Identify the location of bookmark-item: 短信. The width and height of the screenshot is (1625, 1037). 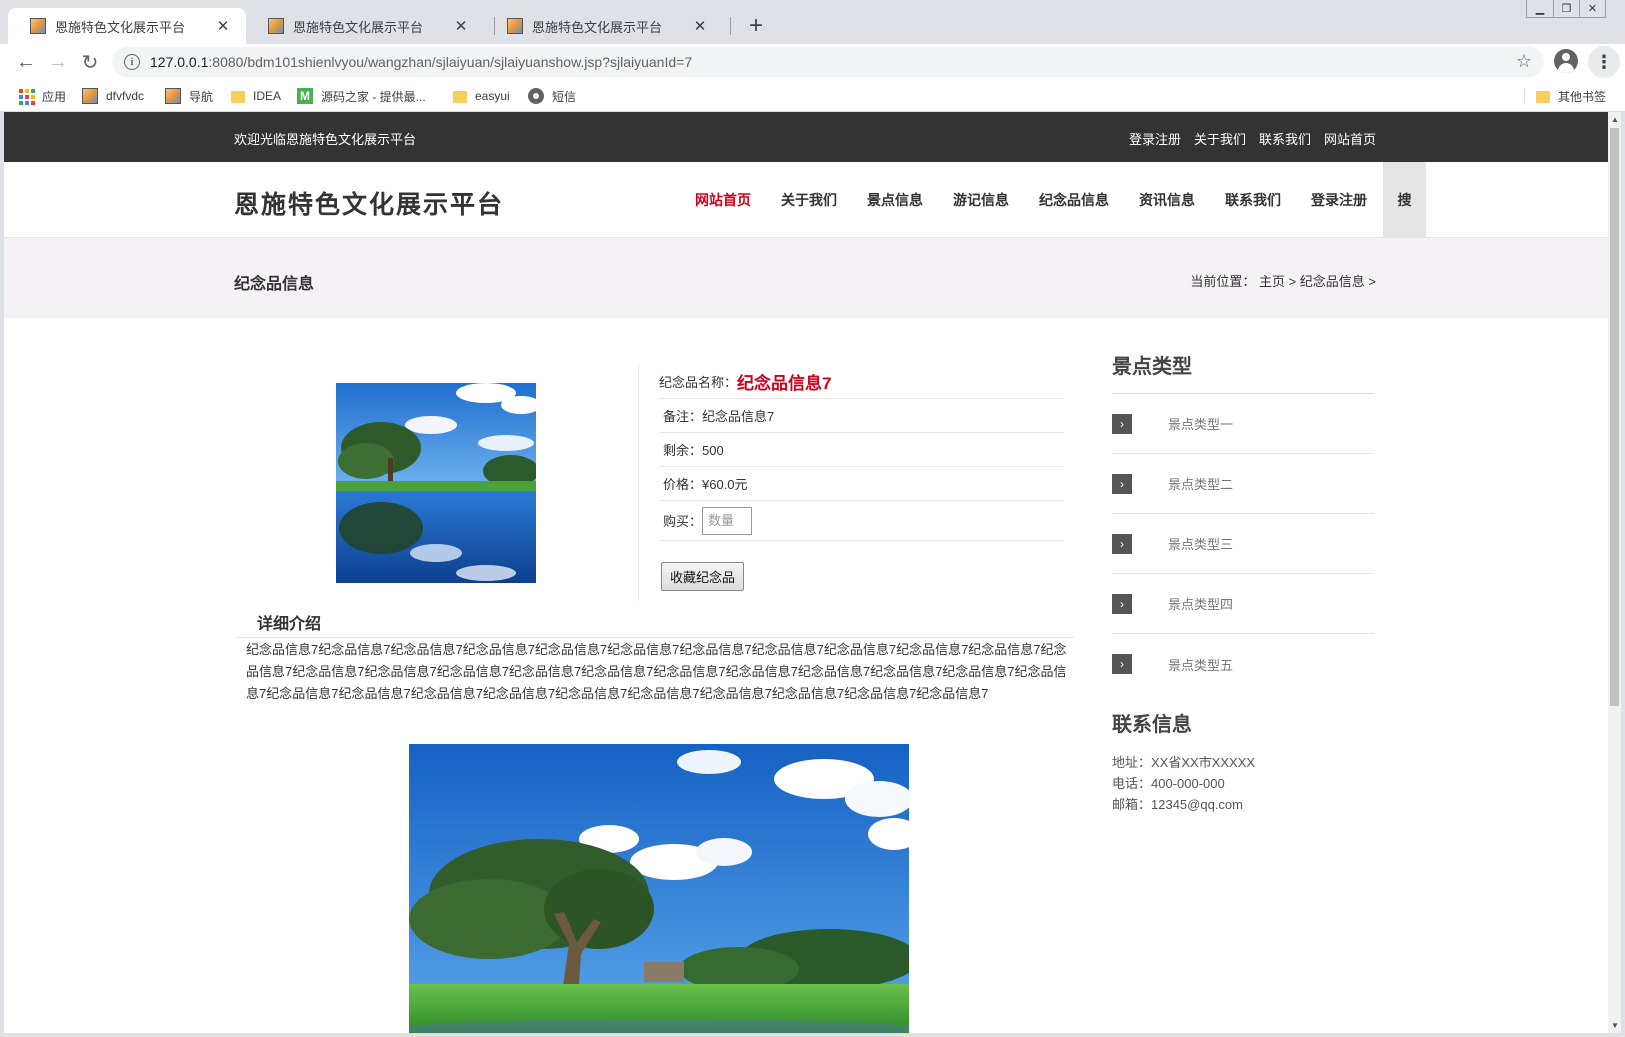
(552, 96).